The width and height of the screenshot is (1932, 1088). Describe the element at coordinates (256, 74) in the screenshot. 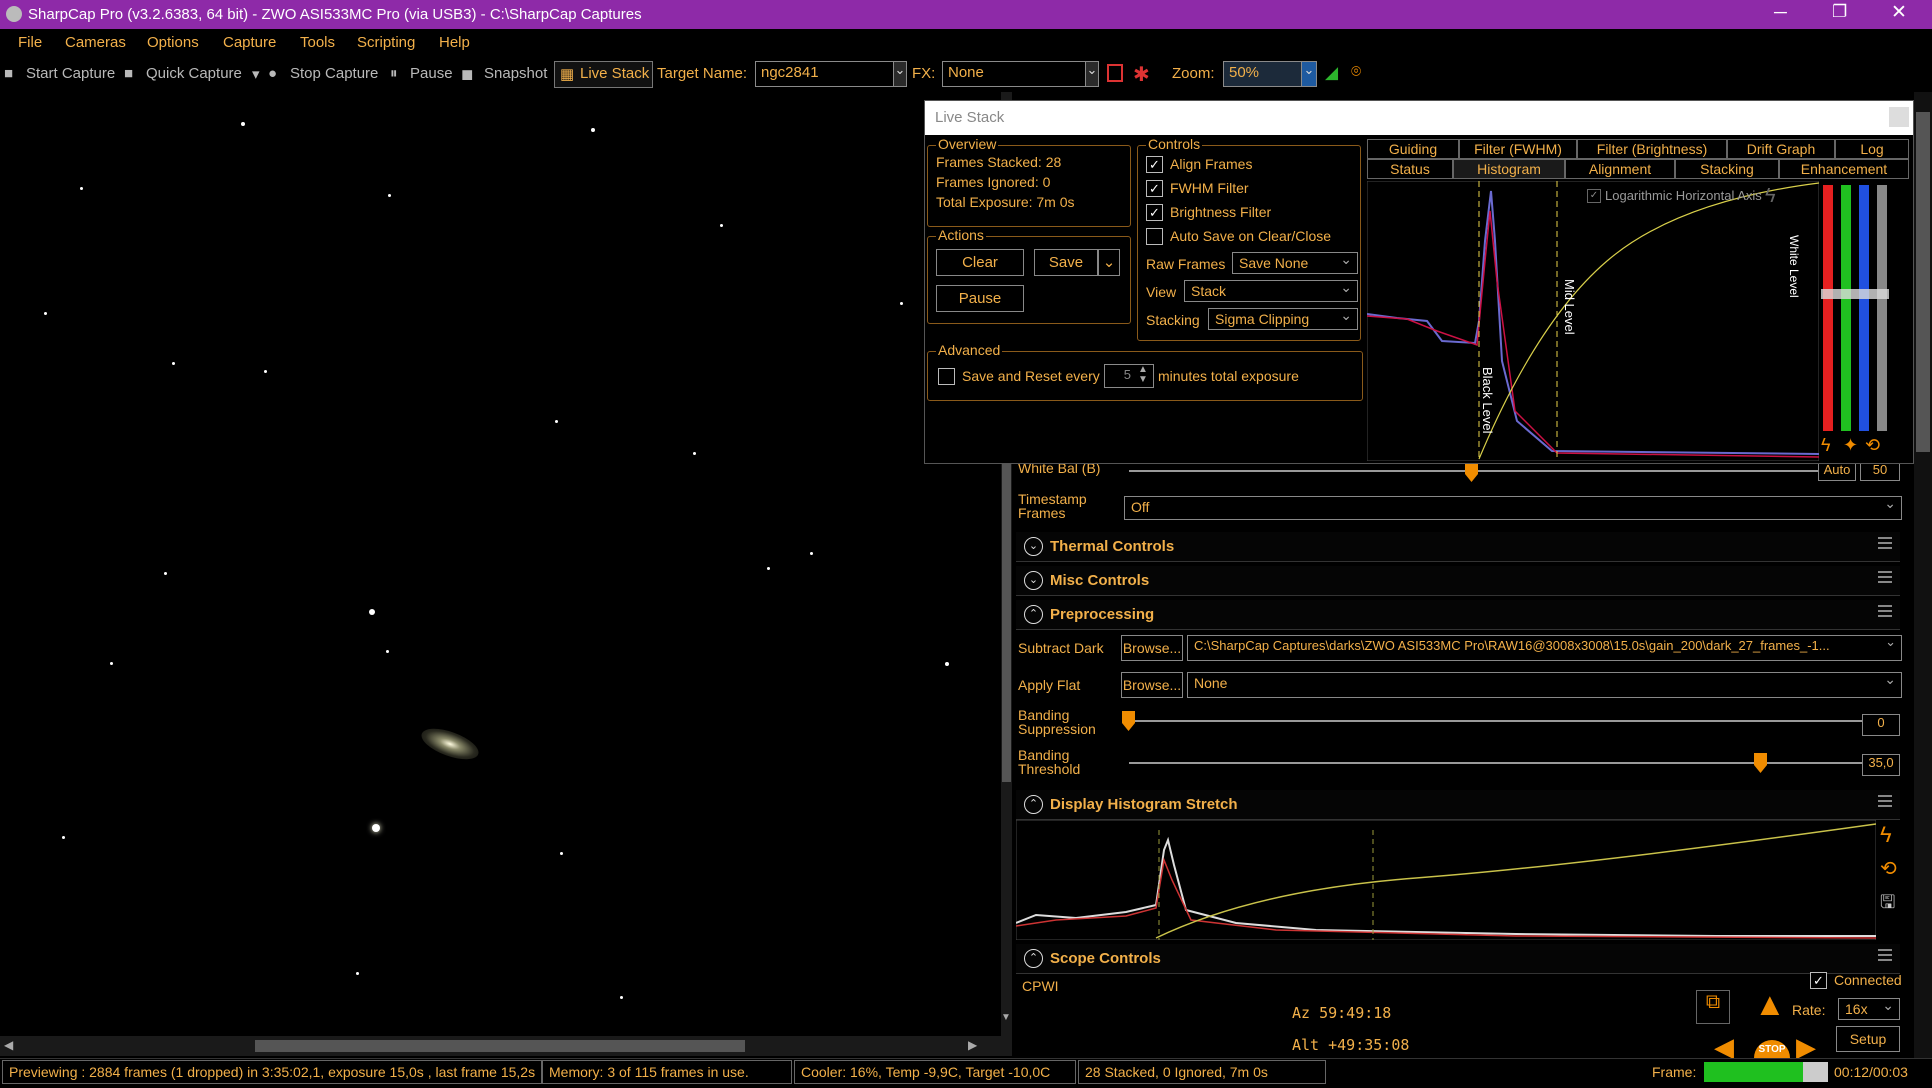

I see `quick-capture-dropdown-icon: ▾` at that location.